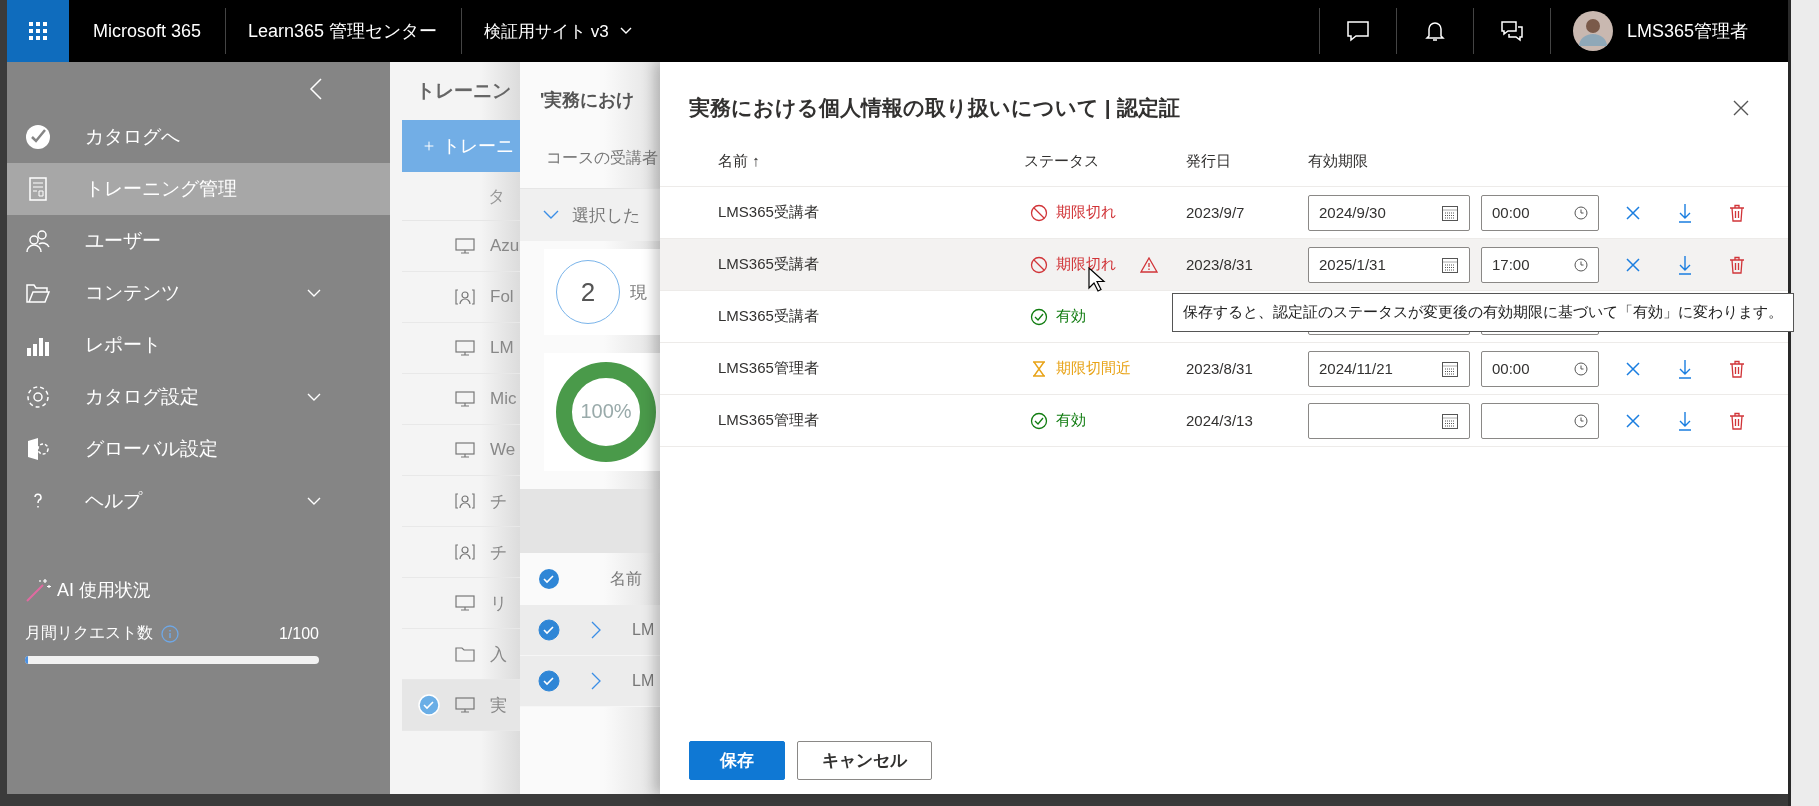 The image size is (1819, 806). I want to click on course-title: '実務におけ, so click(587, 100).